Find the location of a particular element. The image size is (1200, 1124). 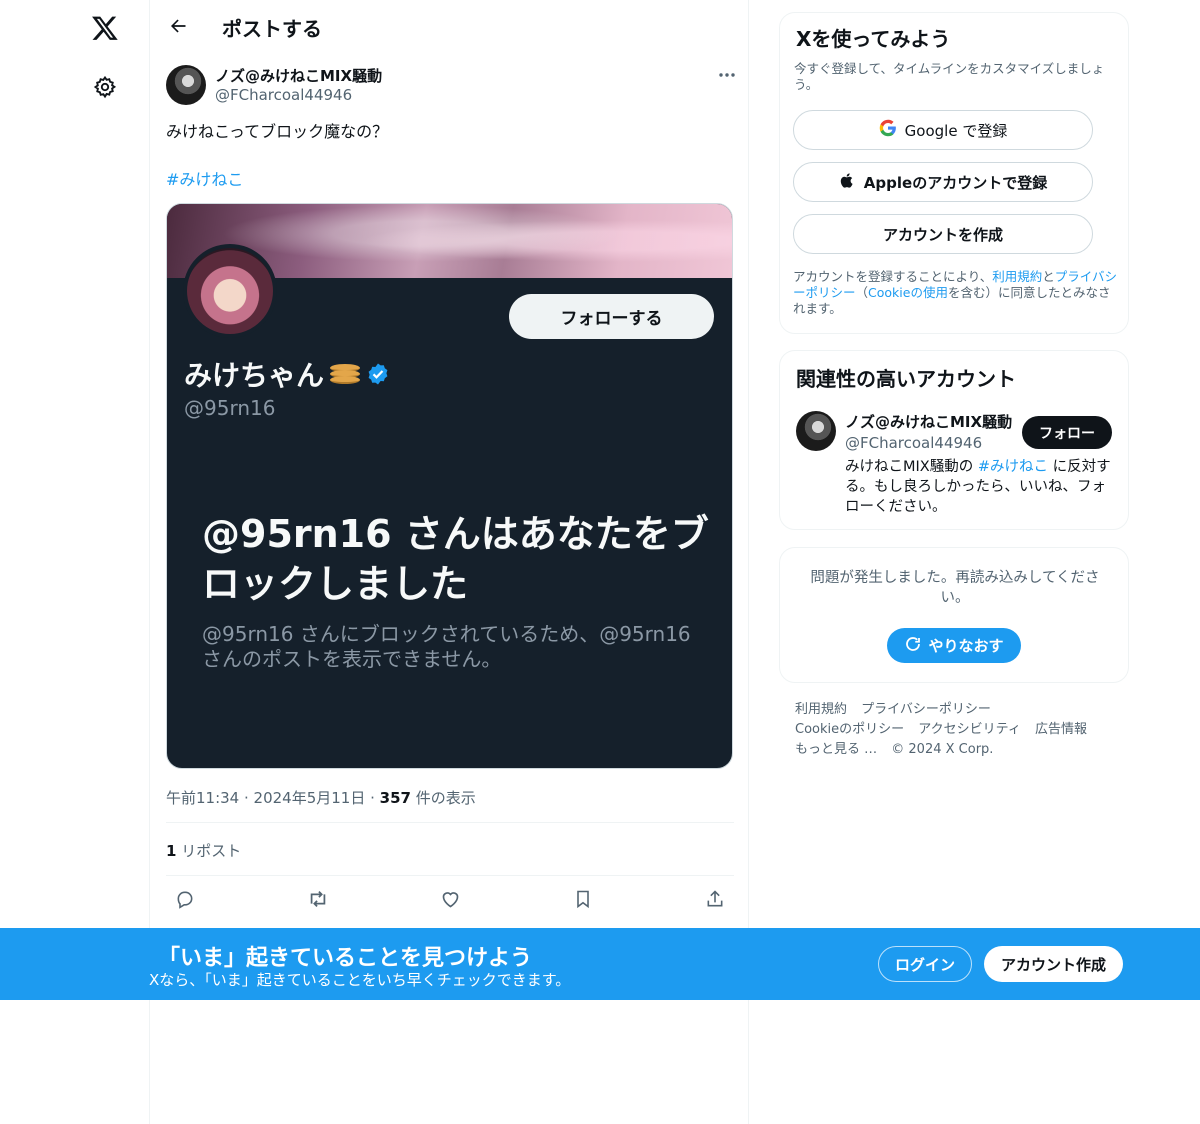

relevant-account-name: ノズ@みけねこMIX騒動 is located at coordinates (928, 421).